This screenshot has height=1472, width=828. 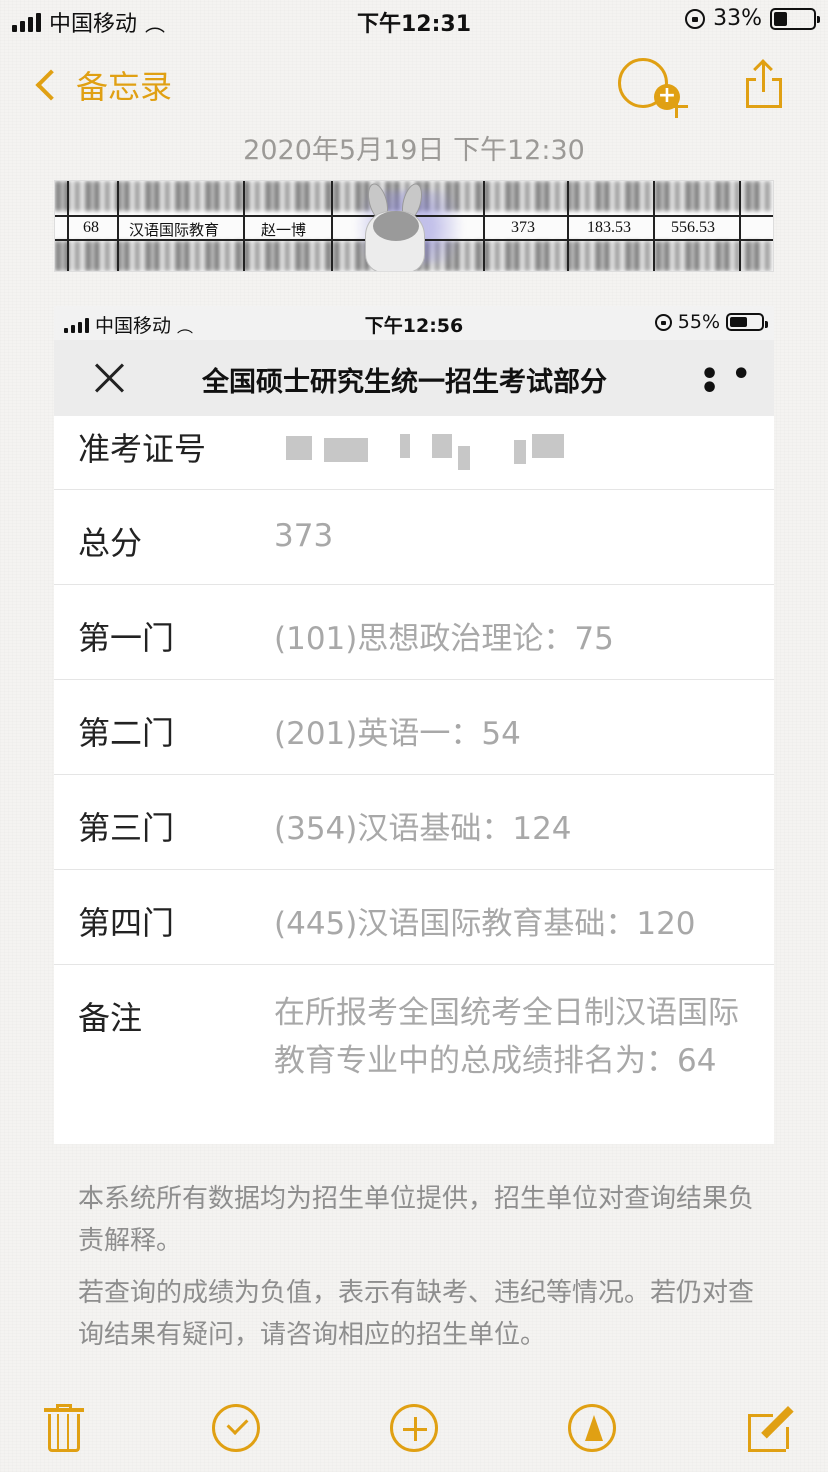 What do you see at coordinates (110, 378) in the screenshot?
I see `close-icon` at bounding box center [110, 378].